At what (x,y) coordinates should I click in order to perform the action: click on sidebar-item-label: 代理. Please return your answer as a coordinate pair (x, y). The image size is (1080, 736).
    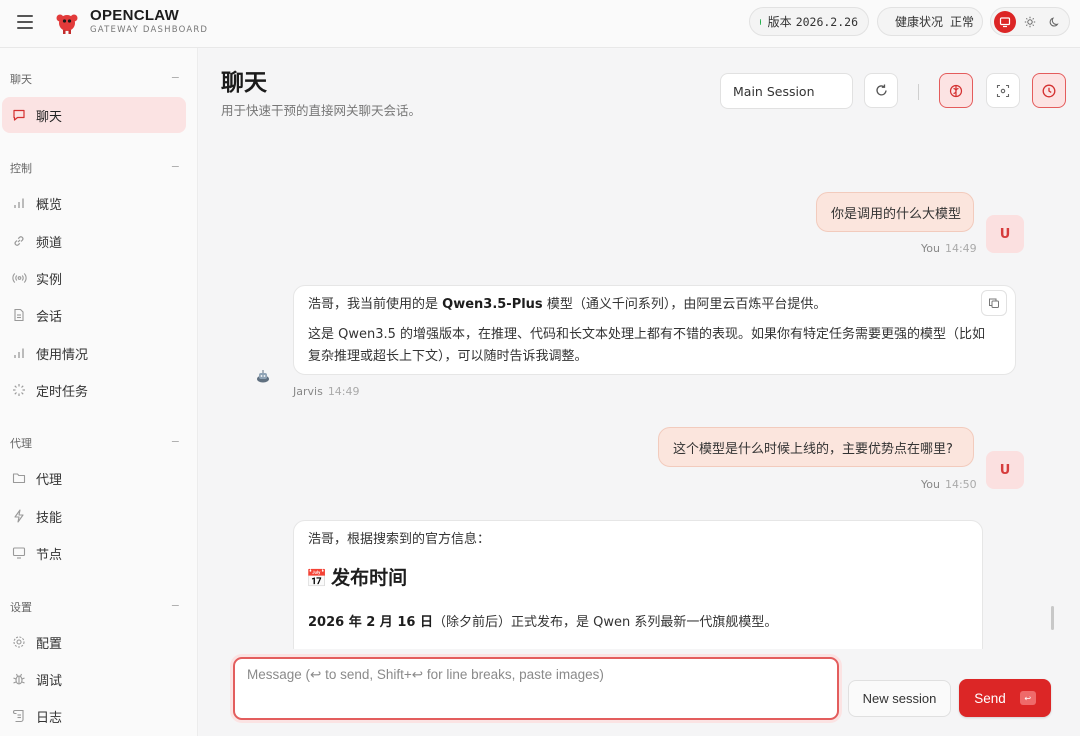
    Looking at the image, I should click on (49, 480).